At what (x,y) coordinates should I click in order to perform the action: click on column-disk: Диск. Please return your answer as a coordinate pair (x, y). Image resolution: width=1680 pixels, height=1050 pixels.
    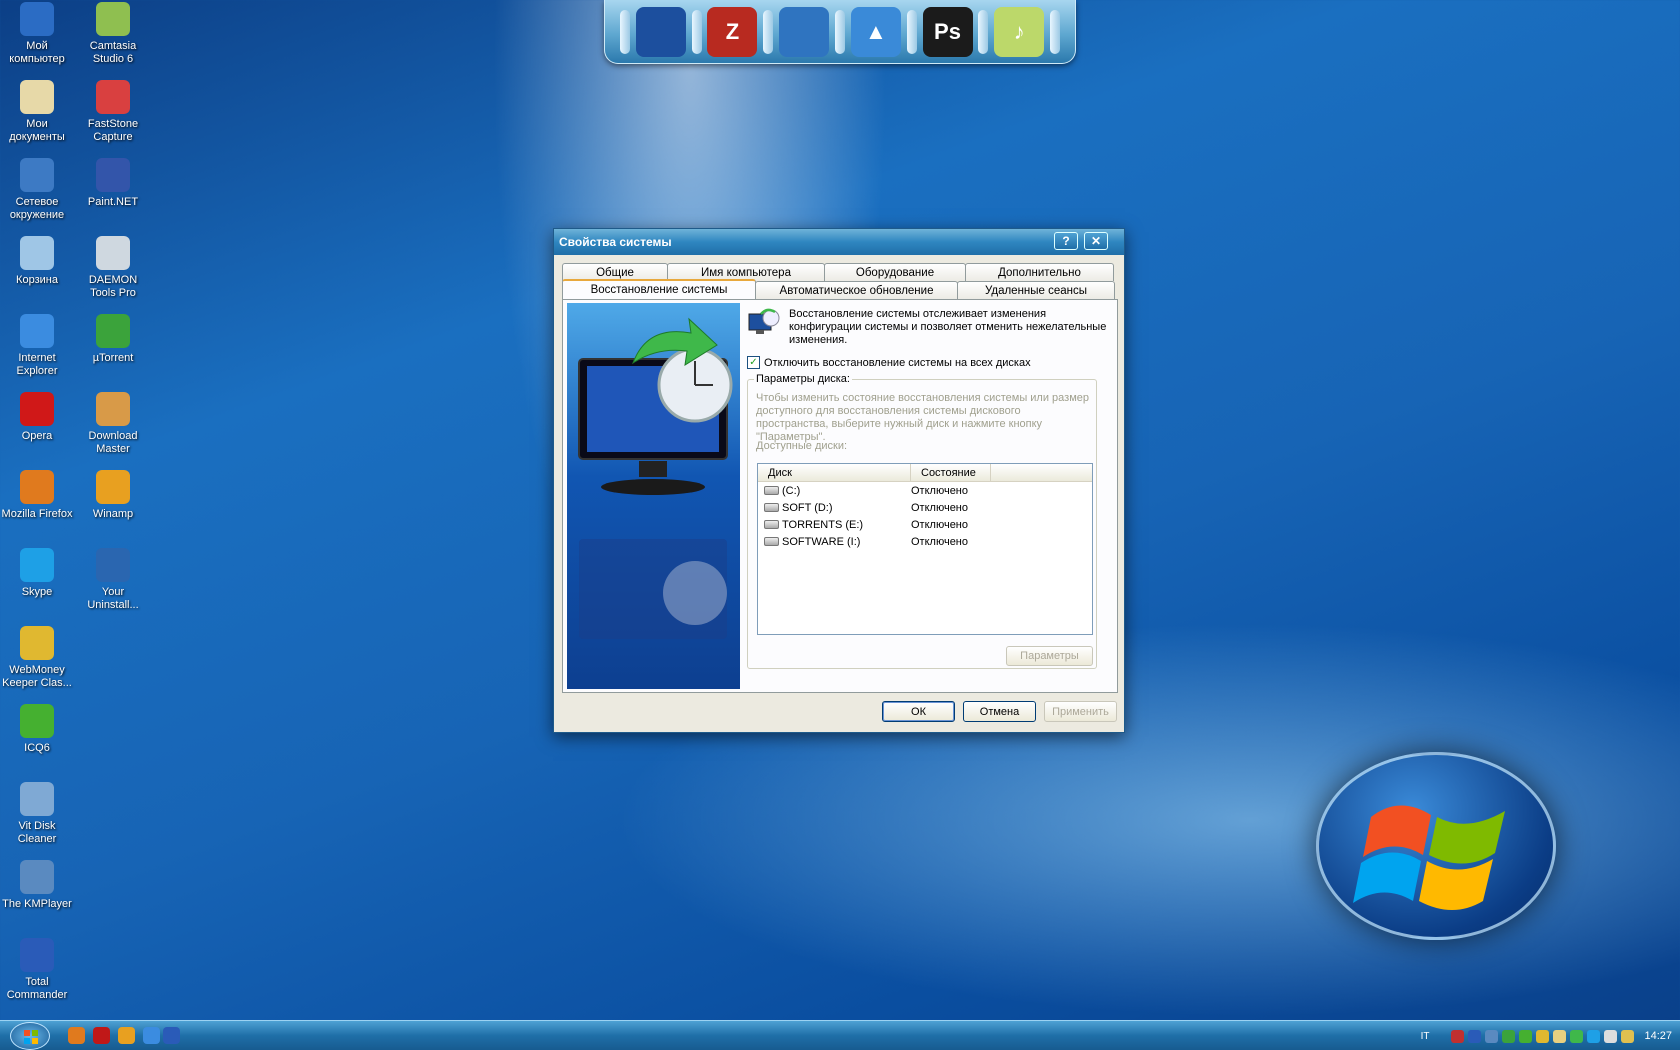
    Looking at the image, I should click on (834, 472).